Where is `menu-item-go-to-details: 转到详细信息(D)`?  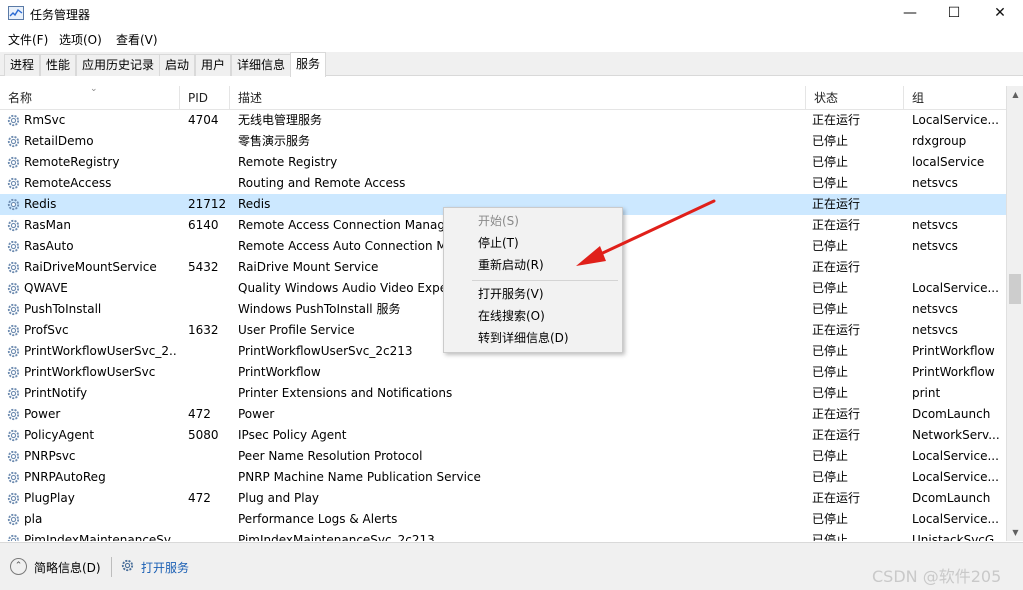
menu-item-go-to-details: 转到详细信息(D) is located at coordinates (533, 338).